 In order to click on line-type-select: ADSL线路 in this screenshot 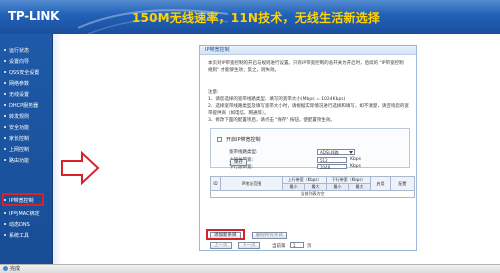, I will do `click(336, 152)`.